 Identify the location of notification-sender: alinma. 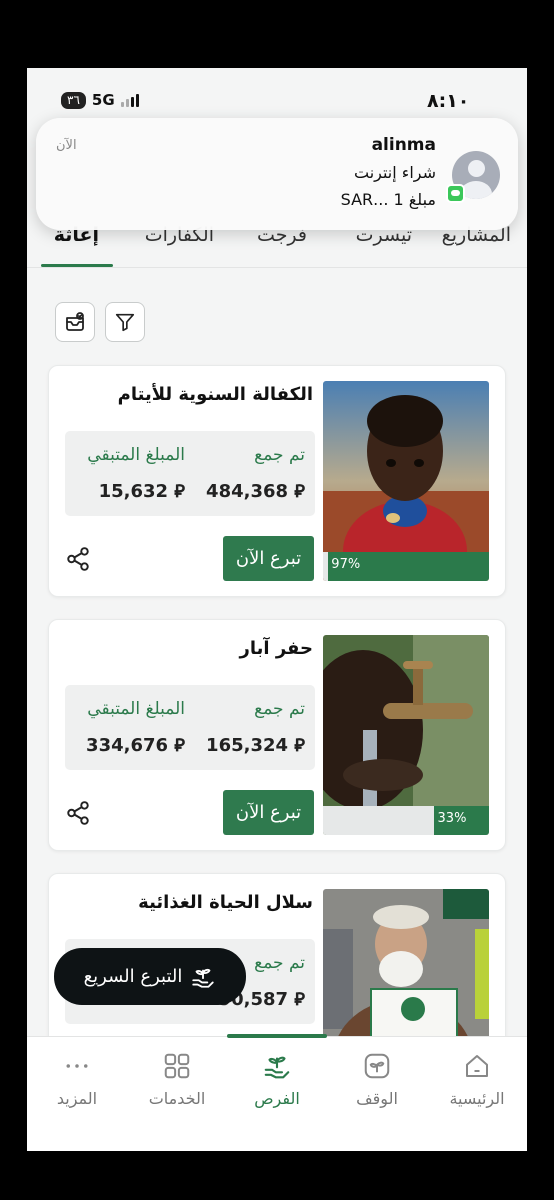
(403, 145).